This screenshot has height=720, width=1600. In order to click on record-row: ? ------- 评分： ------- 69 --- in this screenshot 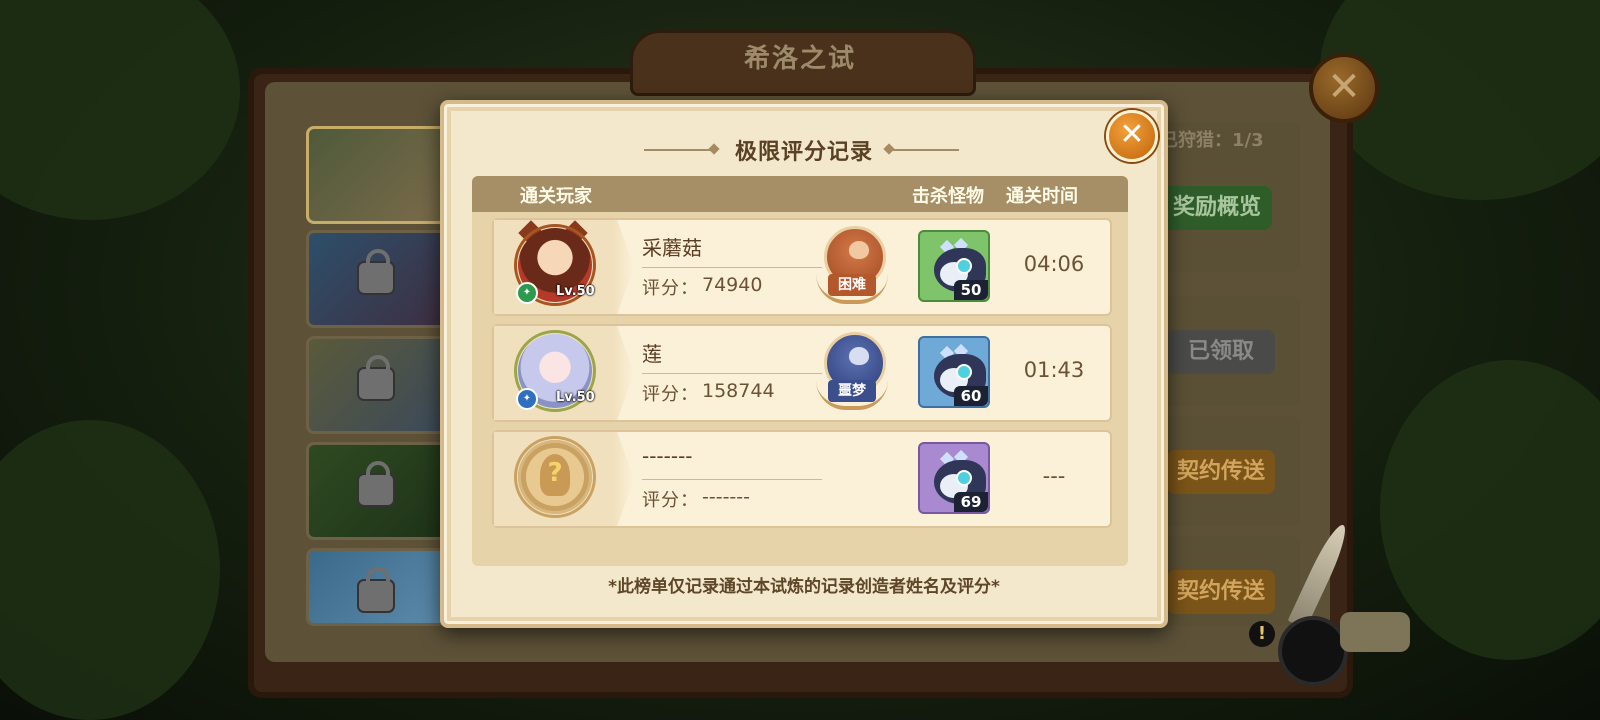, I will do `click(802, 479)`.